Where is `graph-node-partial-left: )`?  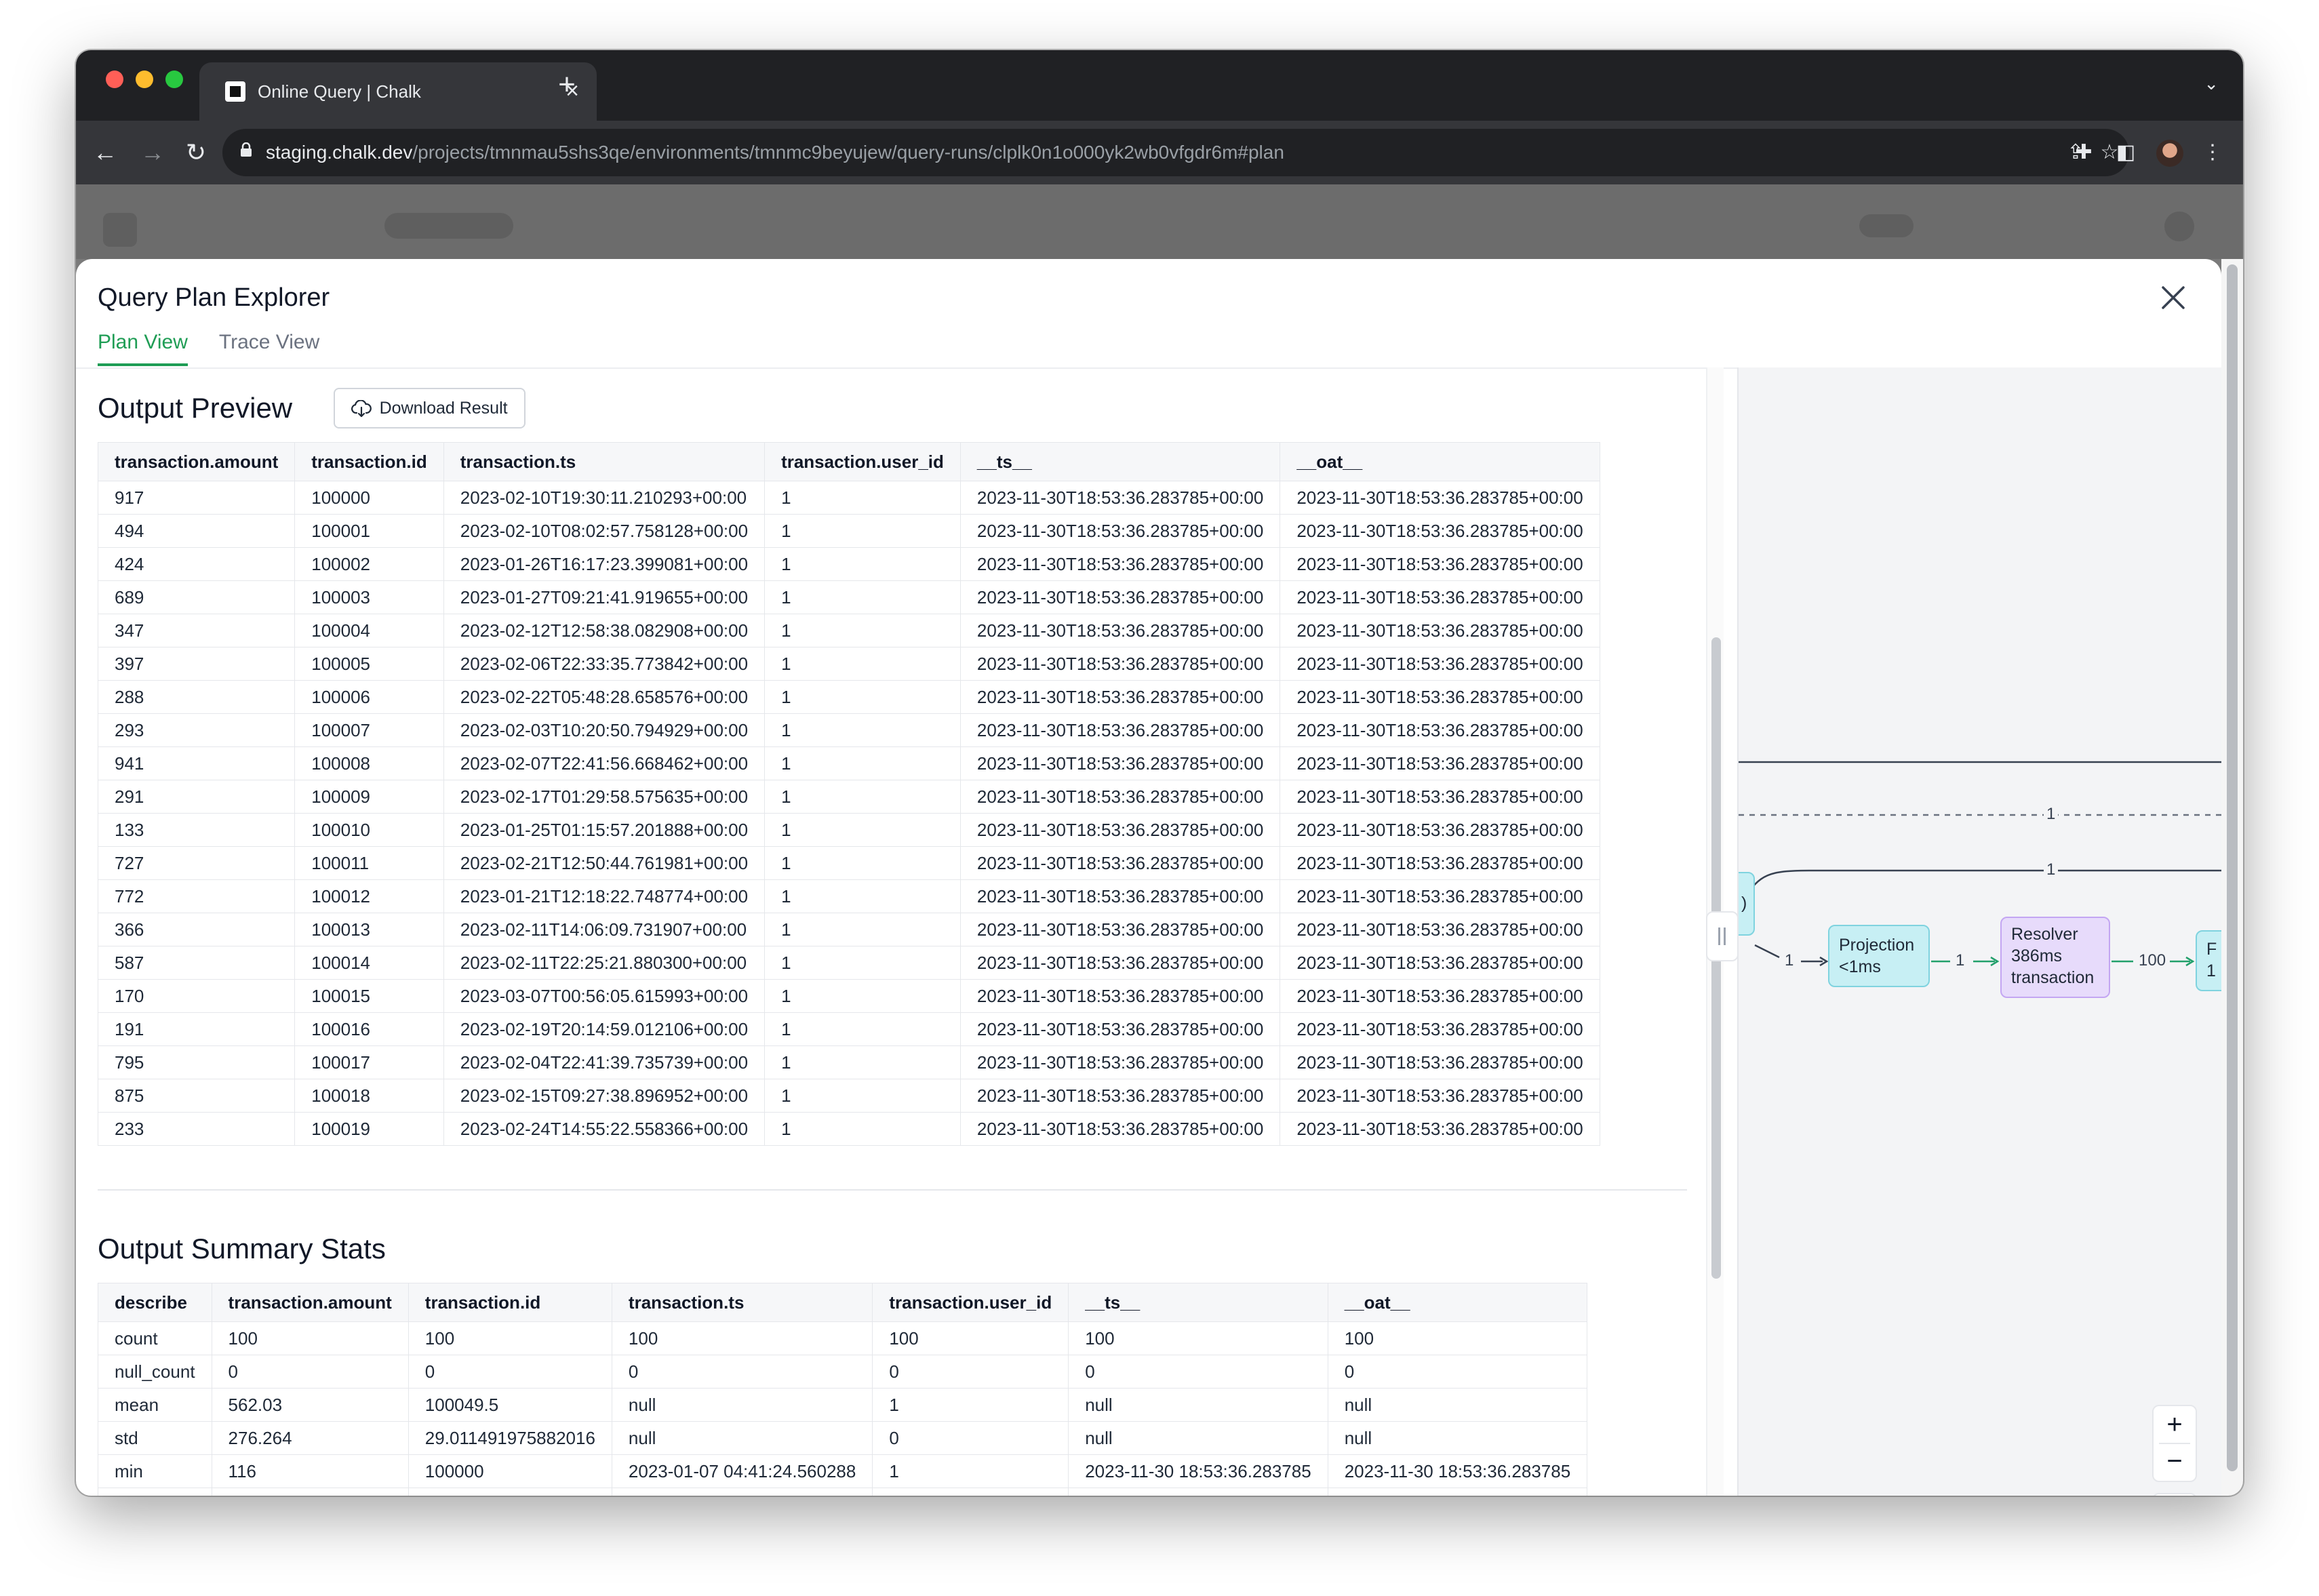 graph-node-partial-left: ) is located at coordinates (1747, 904).